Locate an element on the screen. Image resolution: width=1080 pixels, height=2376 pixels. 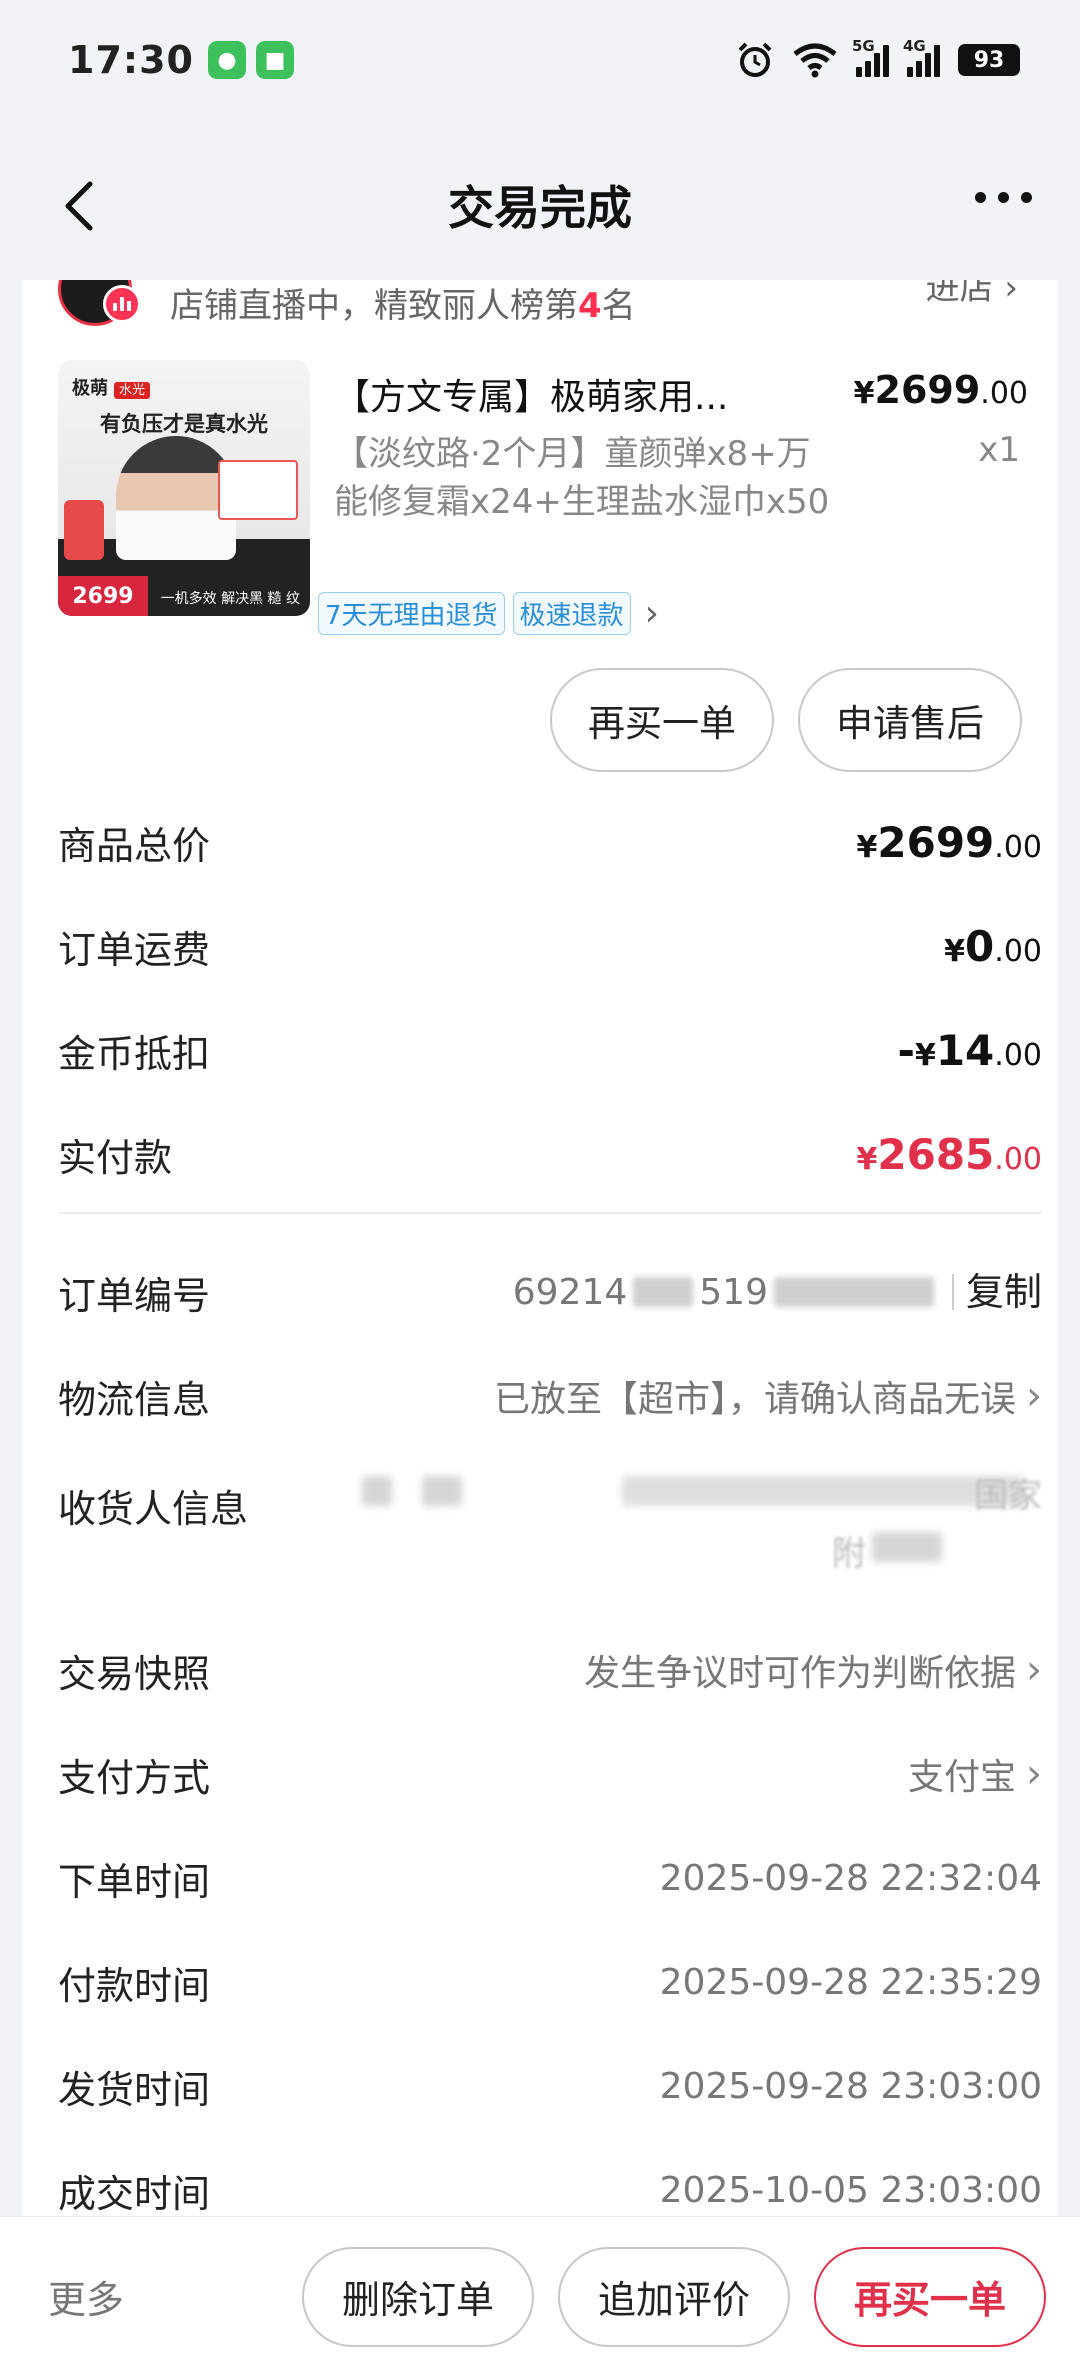
order-number: 69214 519 复制 is located at coordinates (777, 1292).